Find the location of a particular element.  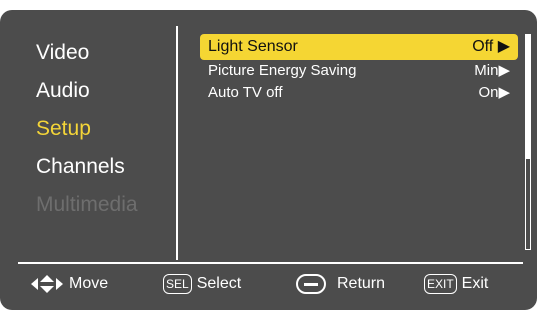

hint-exit-label: Exit is located at coordinates (475, 283).